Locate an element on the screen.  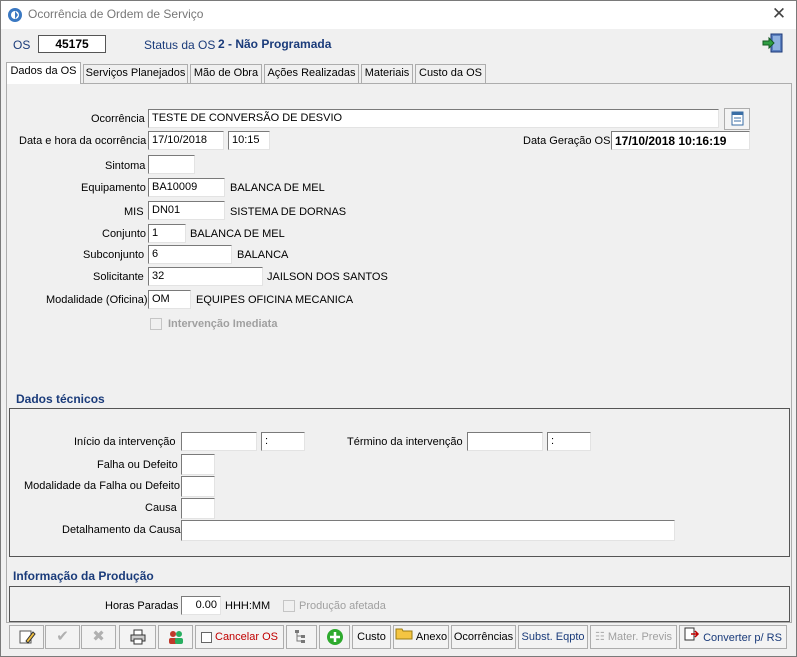
solicitante-label: Solicitante is located at coordinates (118, 277).